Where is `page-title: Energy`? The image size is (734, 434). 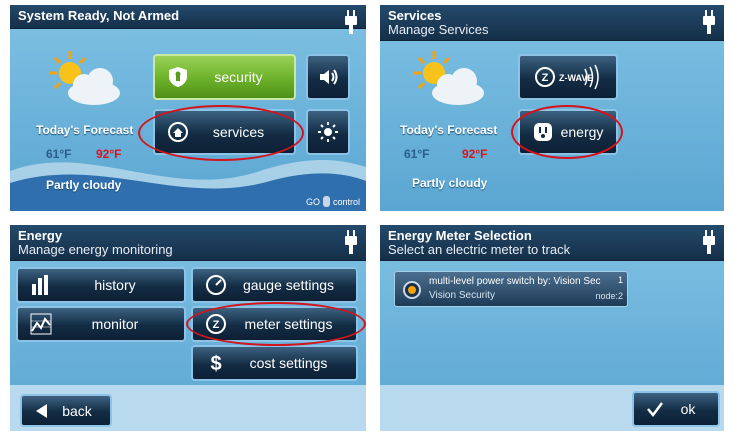
page-title: Energy is located at coordinates (40, 235).